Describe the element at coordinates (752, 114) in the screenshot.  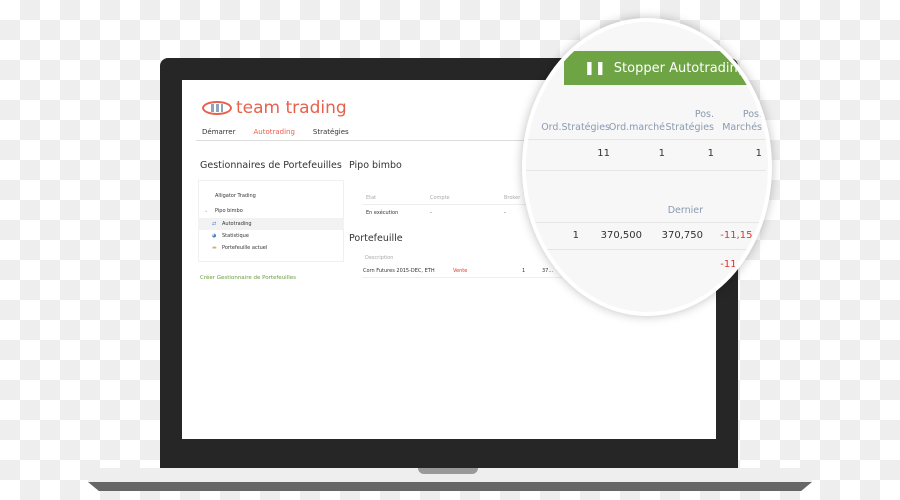
I see `col-pos-marches-1: Pos.` at that location.